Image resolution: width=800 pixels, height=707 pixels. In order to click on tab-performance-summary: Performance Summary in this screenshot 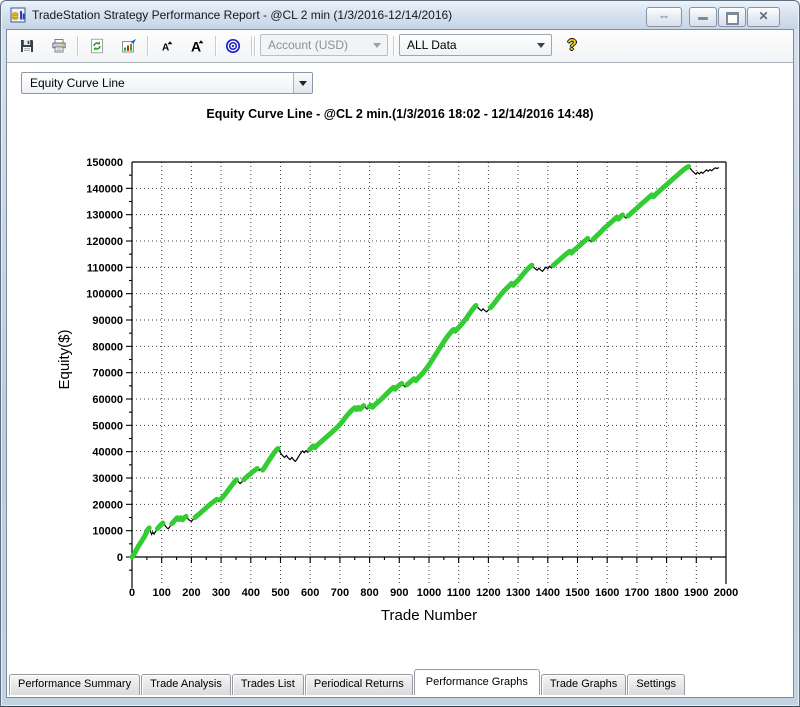, I will do `click(75, 684)`.